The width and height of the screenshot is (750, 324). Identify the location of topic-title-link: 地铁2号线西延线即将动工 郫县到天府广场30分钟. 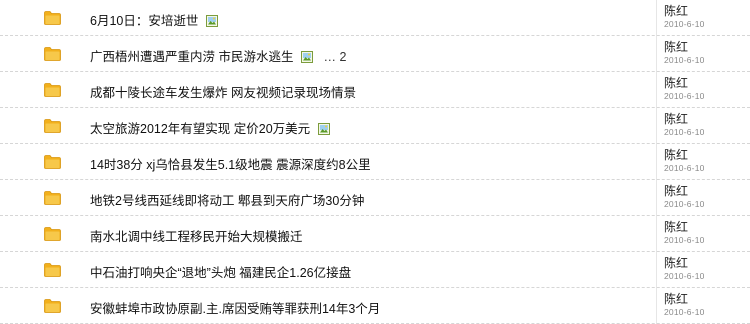
(227, 199).